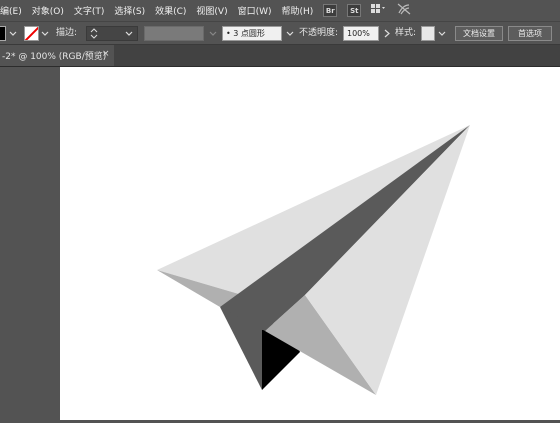 The height and width of the screenshot is (423, 560). I want to click on document-tab-bar: -2* @ 100% (RGB/预览) ×, so click(280, 56).